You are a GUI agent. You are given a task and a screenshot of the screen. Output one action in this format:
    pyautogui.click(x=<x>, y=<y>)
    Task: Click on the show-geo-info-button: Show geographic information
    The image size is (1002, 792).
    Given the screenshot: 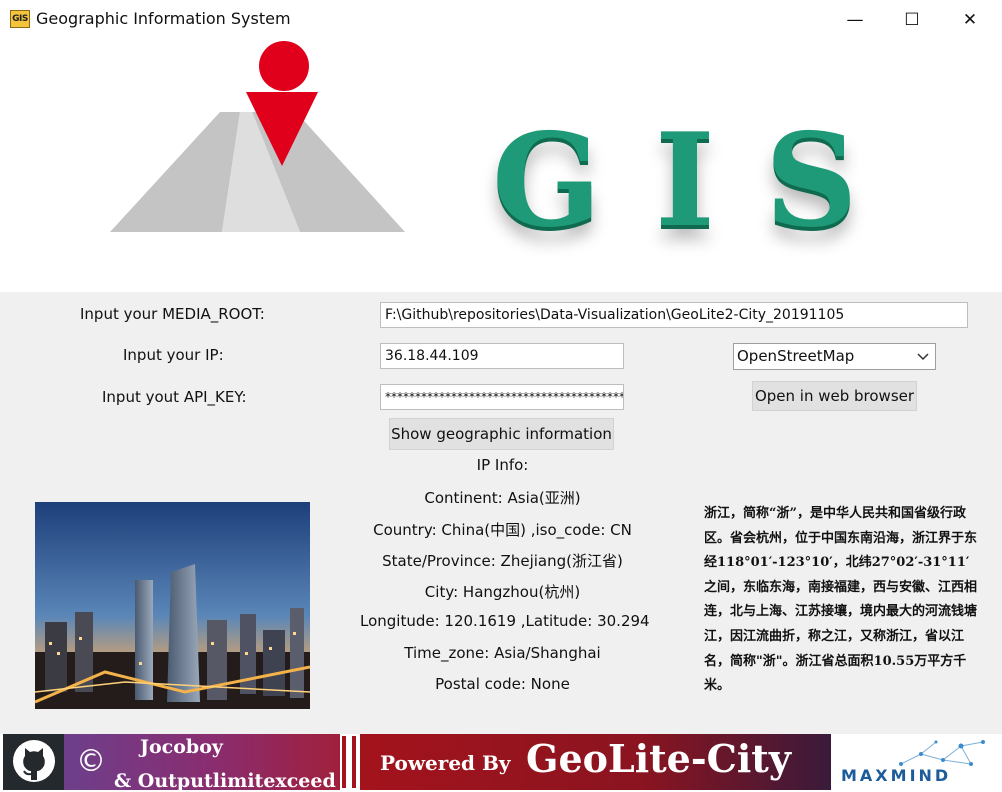 What is the action you would take?
    pyautogui.click(x=501, y=434)
    